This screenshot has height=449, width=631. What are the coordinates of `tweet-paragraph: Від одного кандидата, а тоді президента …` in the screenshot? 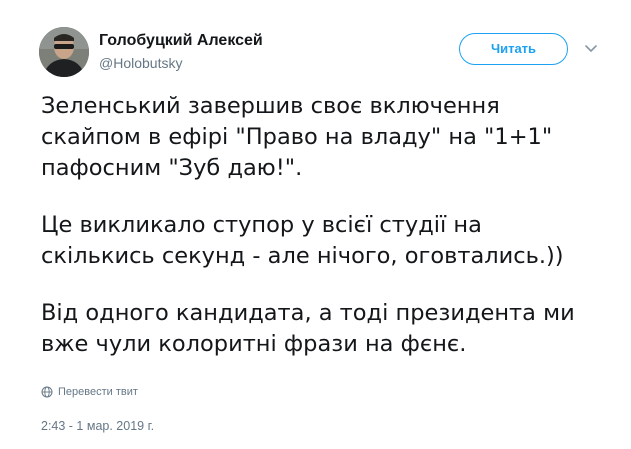 It's located at (308, 328).